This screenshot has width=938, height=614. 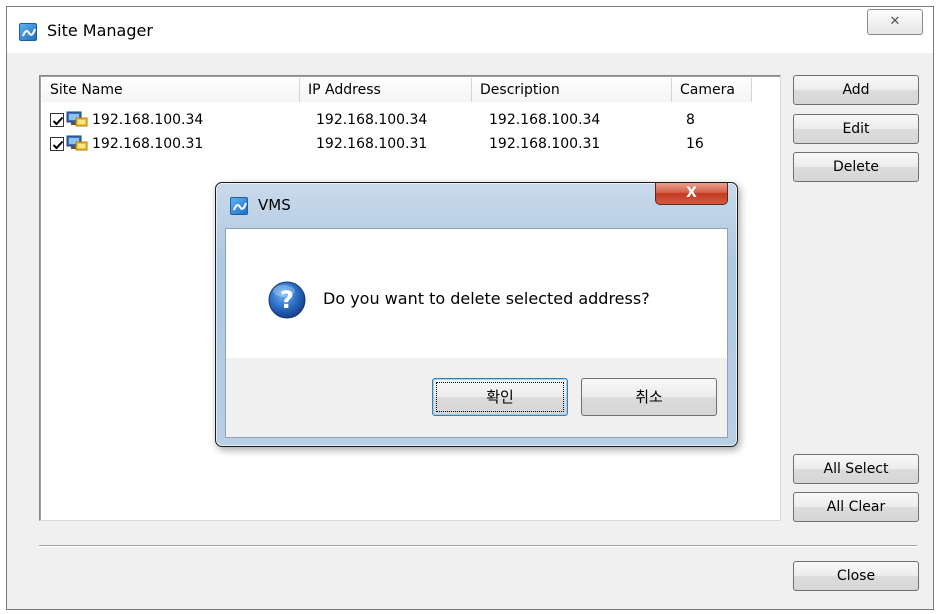 I want to click on column-header-ip-address: IP Address, so click(x=386, y=90).